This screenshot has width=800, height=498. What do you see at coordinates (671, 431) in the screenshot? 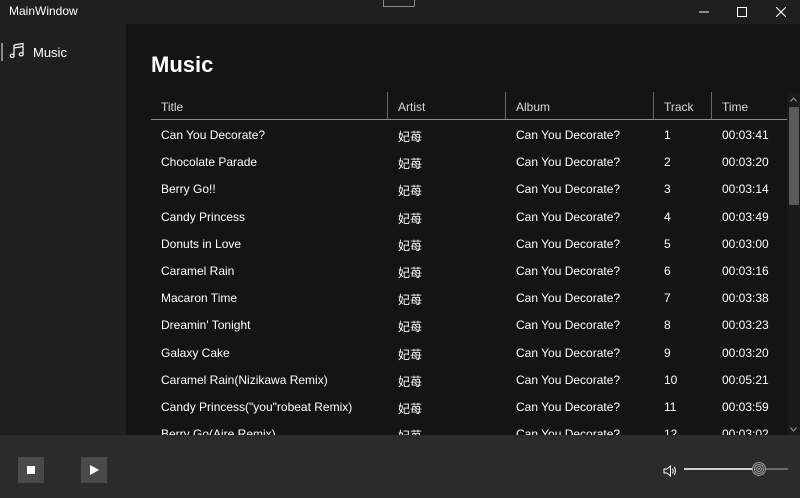
I see `cell-track: 12` at bounding box center [671, 431].